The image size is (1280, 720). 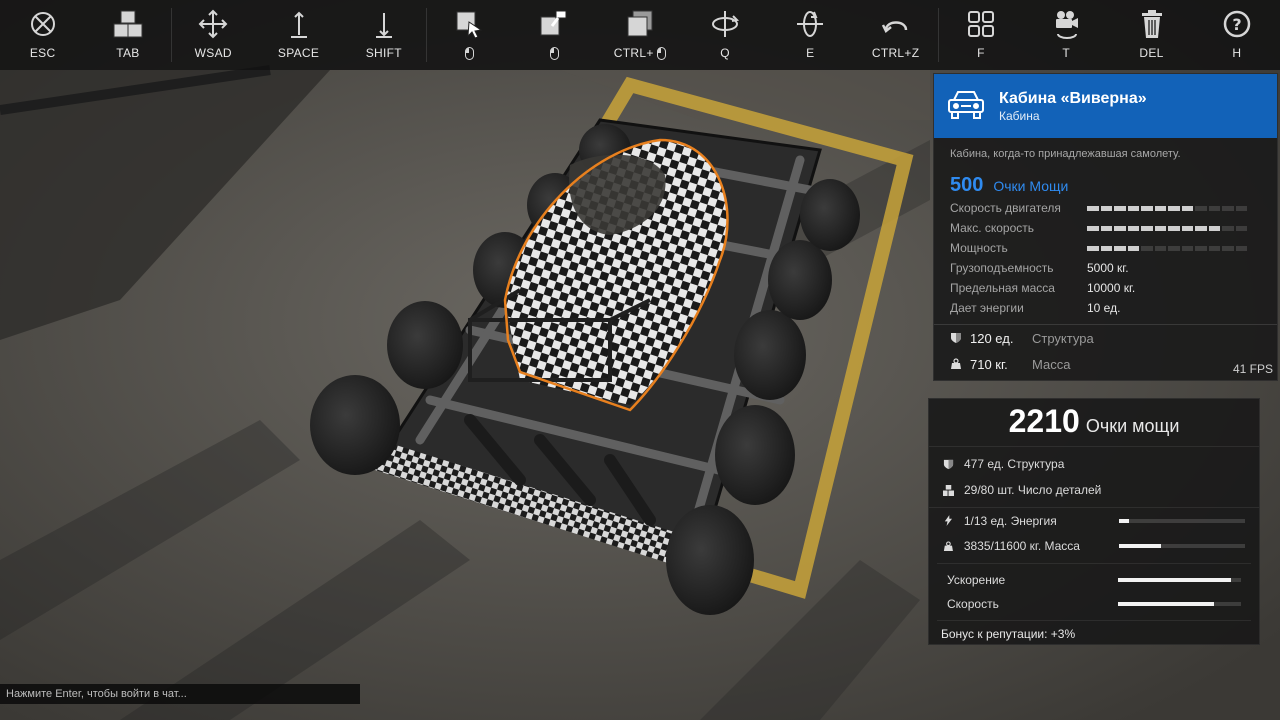 What do you see at coordinates (1010, 520) in the screenshot?
I see `vehicle-energy-text: 1/13 ед. Энергия` at bounding box center [1010, 520].